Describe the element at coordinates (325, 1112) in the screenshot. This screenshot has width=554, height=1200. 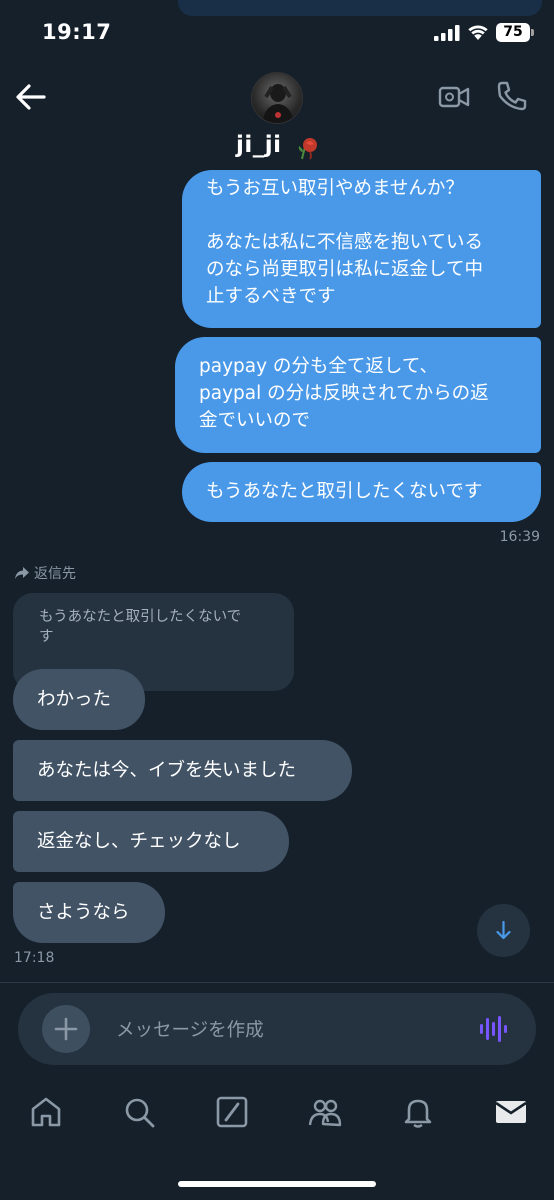
I see `communities-icon` at that location.